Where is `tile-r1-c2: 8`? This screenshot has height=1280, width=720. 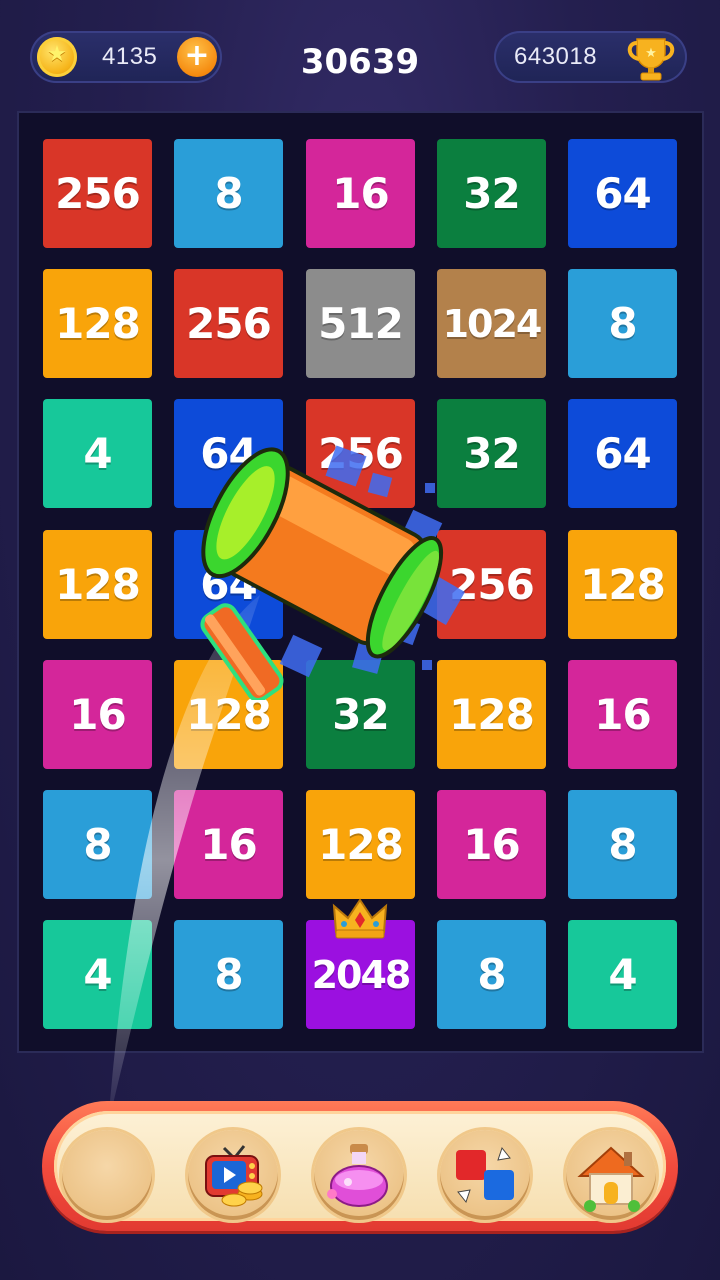 tile-r1-c2: 8 is located at coordinates (228, 193).